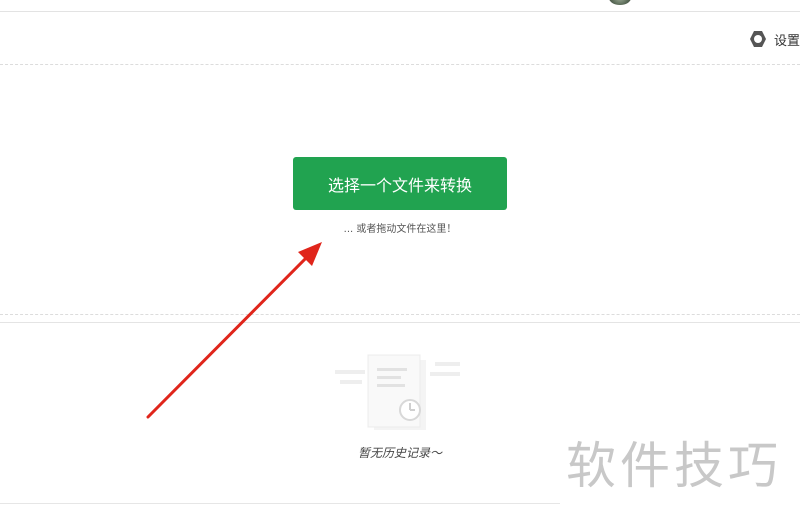  I want to click on settings-button: 设置, so click(774, 39).